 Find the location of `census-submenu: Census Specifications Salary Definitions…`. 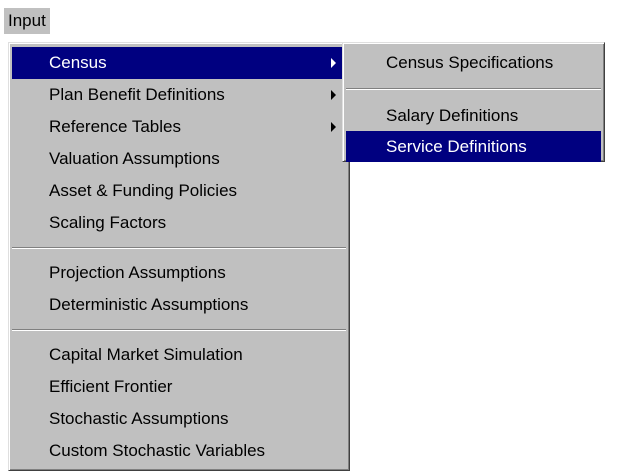

census-submenu: Census Specifications Salary Definitions… is located at coordinates (473, 102).